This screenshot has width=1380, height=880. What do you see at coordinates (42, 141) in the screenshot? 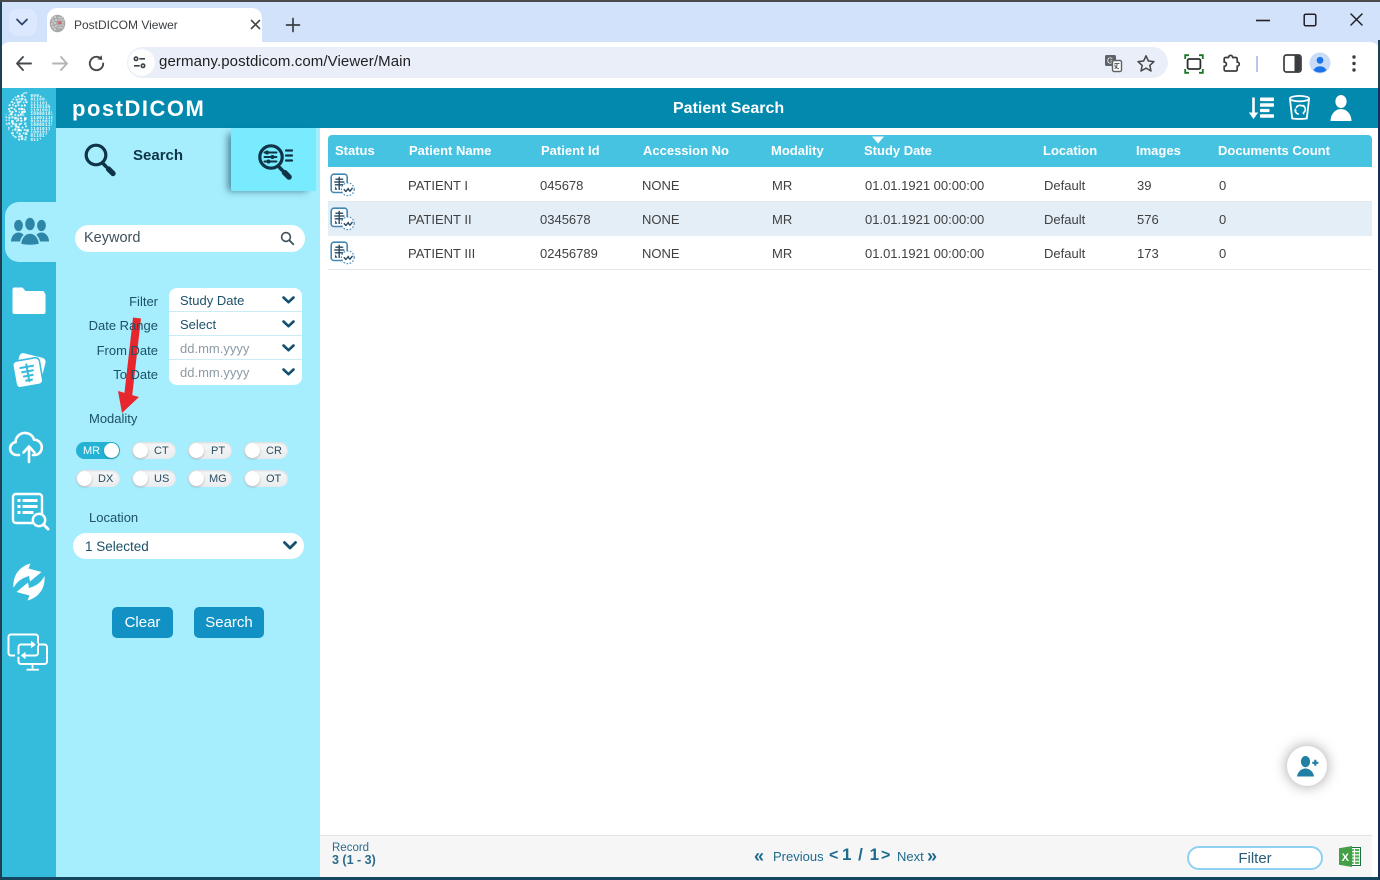
I see `svg-text: 01110001` at bounding box center [42, 141].